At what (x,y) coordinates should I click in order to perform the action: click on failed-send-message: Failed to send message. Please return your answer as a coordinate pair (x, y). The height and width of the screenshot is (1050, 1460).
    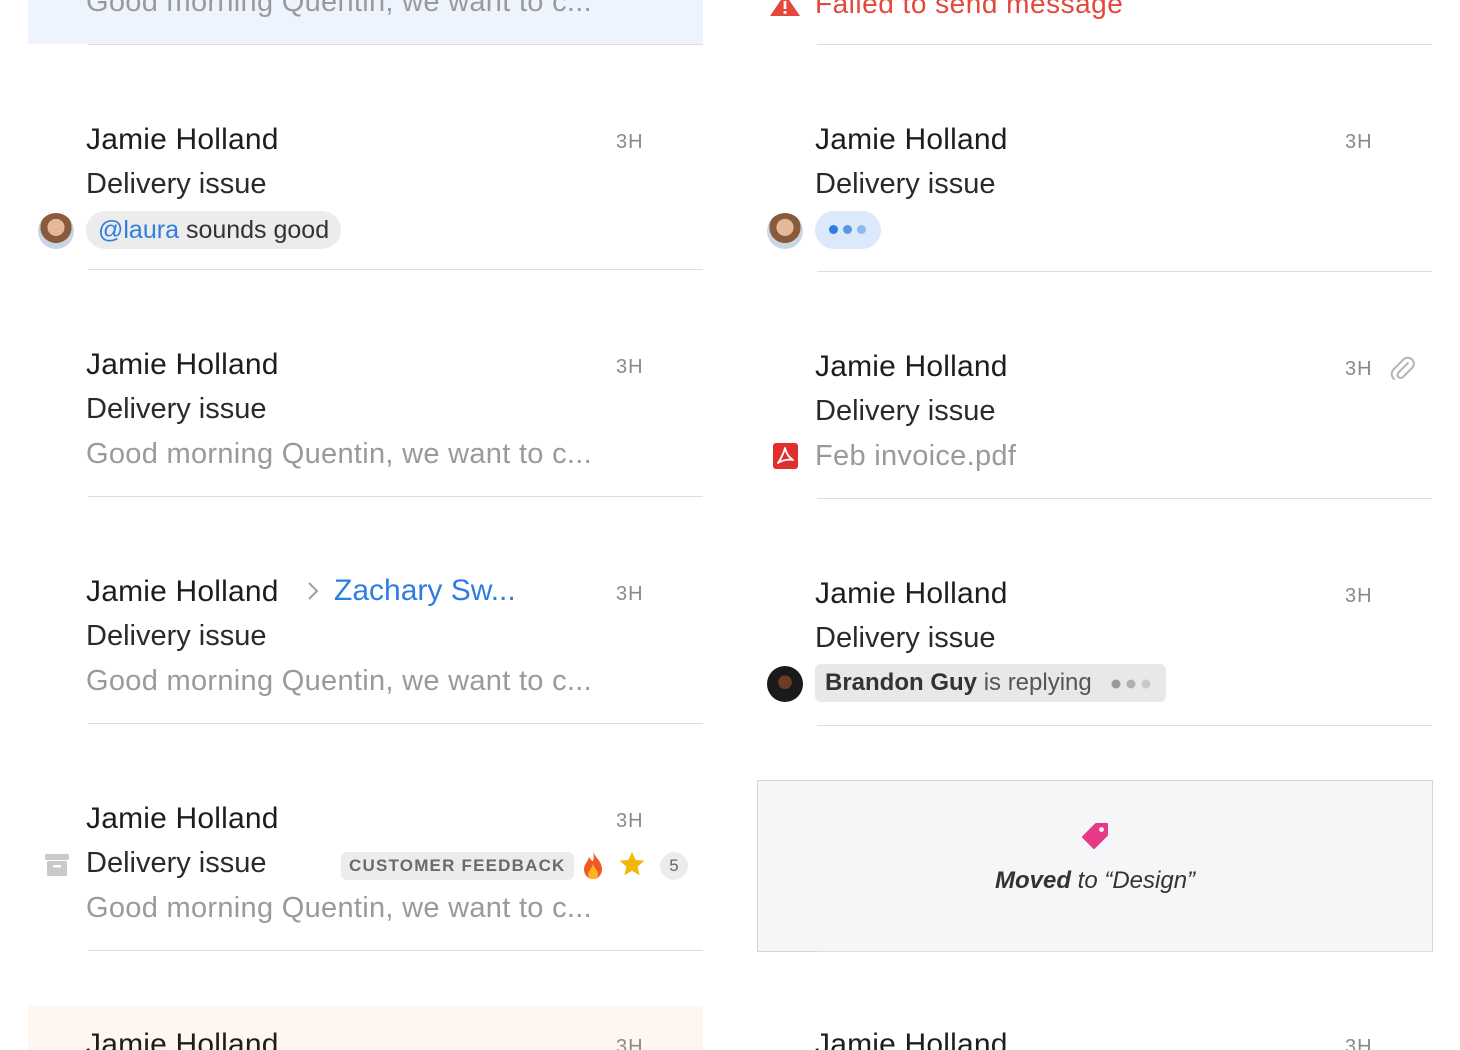
    Looking at the image, I should click on (969, 9).